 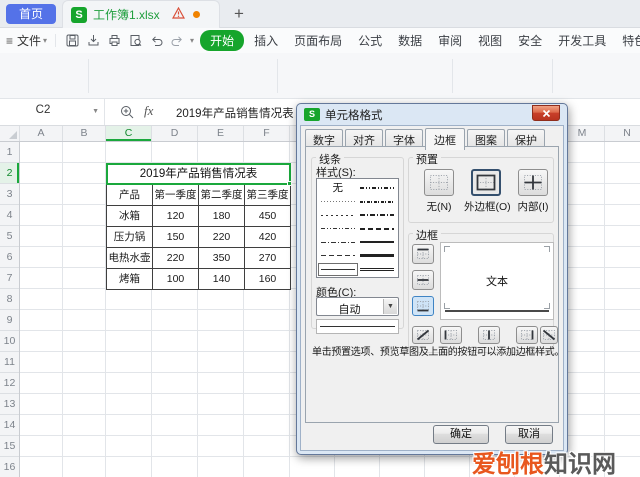 What do you see at coordinates (549, 335) in the screenshot?
I see `border-diagonal-down-button` at bounding box center [549, 335].